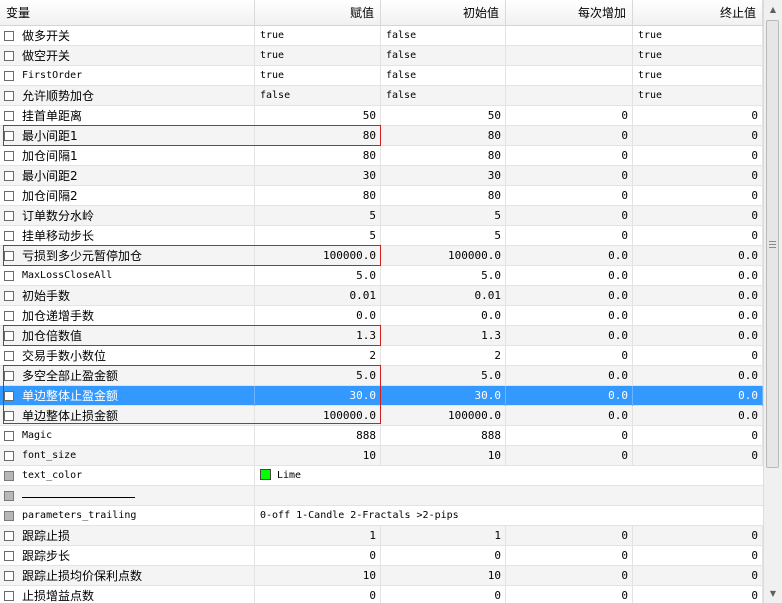 Image resolution: width=782 pixels, height=603 pixels. Describe the element at coordinates (443, 316) in the screenshot. I see `start-cell: 0.0` at that location.